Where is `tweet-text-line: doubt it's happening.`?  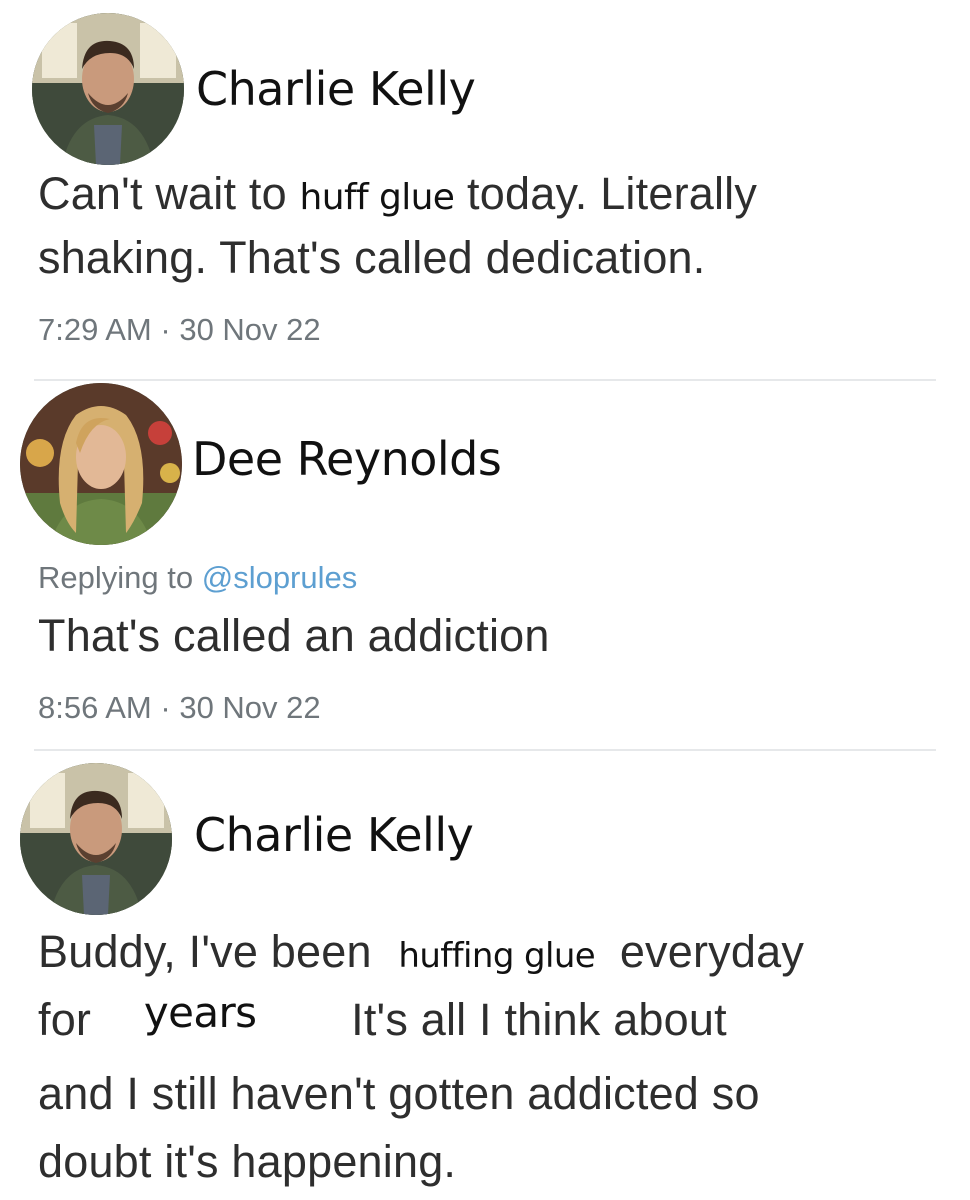
tweet-text-line: doubt it's happening. is located at coordinates (247, 1162).